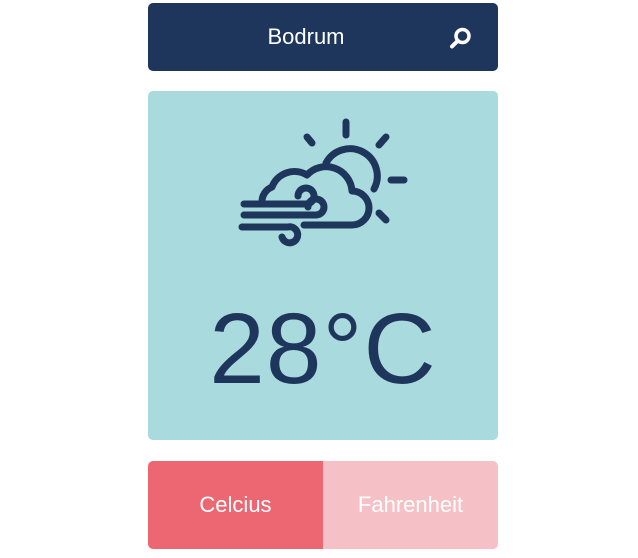 The image size is (638, 558). What do you see at coordinates (323, 349) in the screenshot?
I see `temperature-readout: 28°C` at bounding box center [323, 349].